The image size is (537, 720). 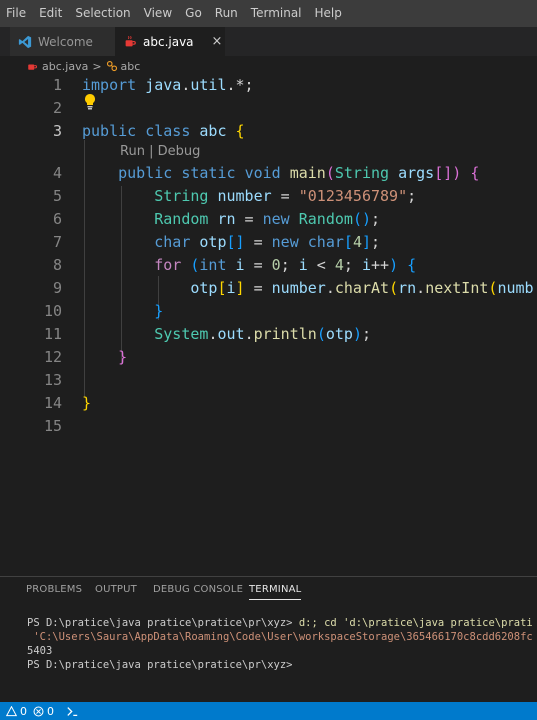 What do you see at coordinates (159, 311) in the screenshot?
I see `code-line-10: }` at bounding box center [159, 311].